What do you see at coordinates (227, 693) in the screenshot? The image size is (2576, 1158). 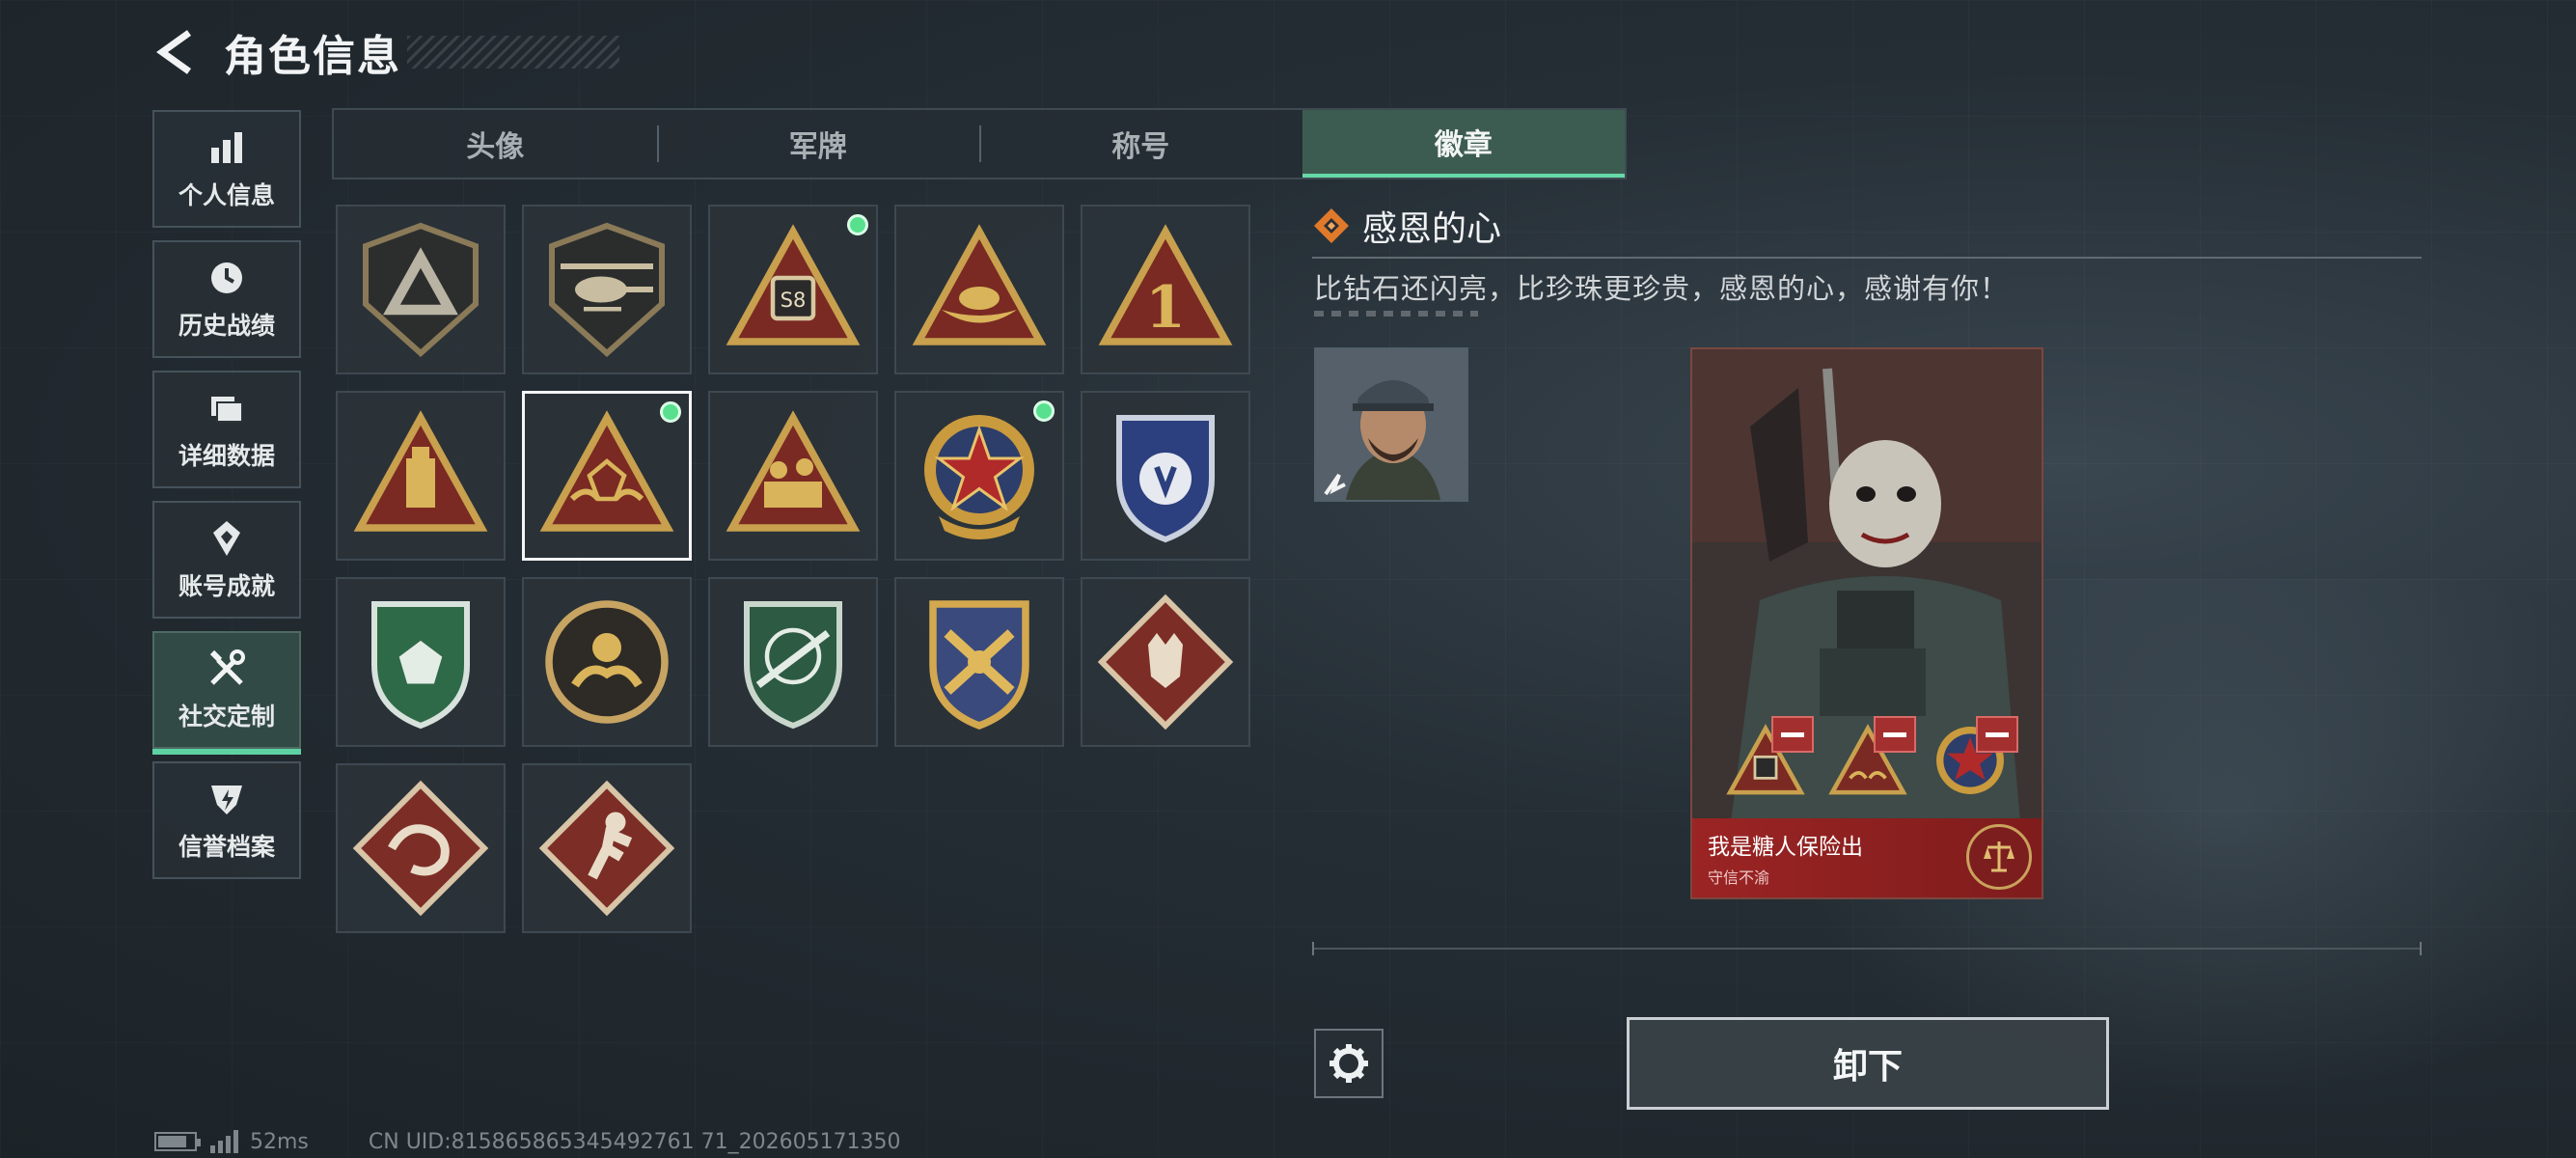 I see `sidebar-item-social-custom: 社交定制` at bounding box center [227, 693].